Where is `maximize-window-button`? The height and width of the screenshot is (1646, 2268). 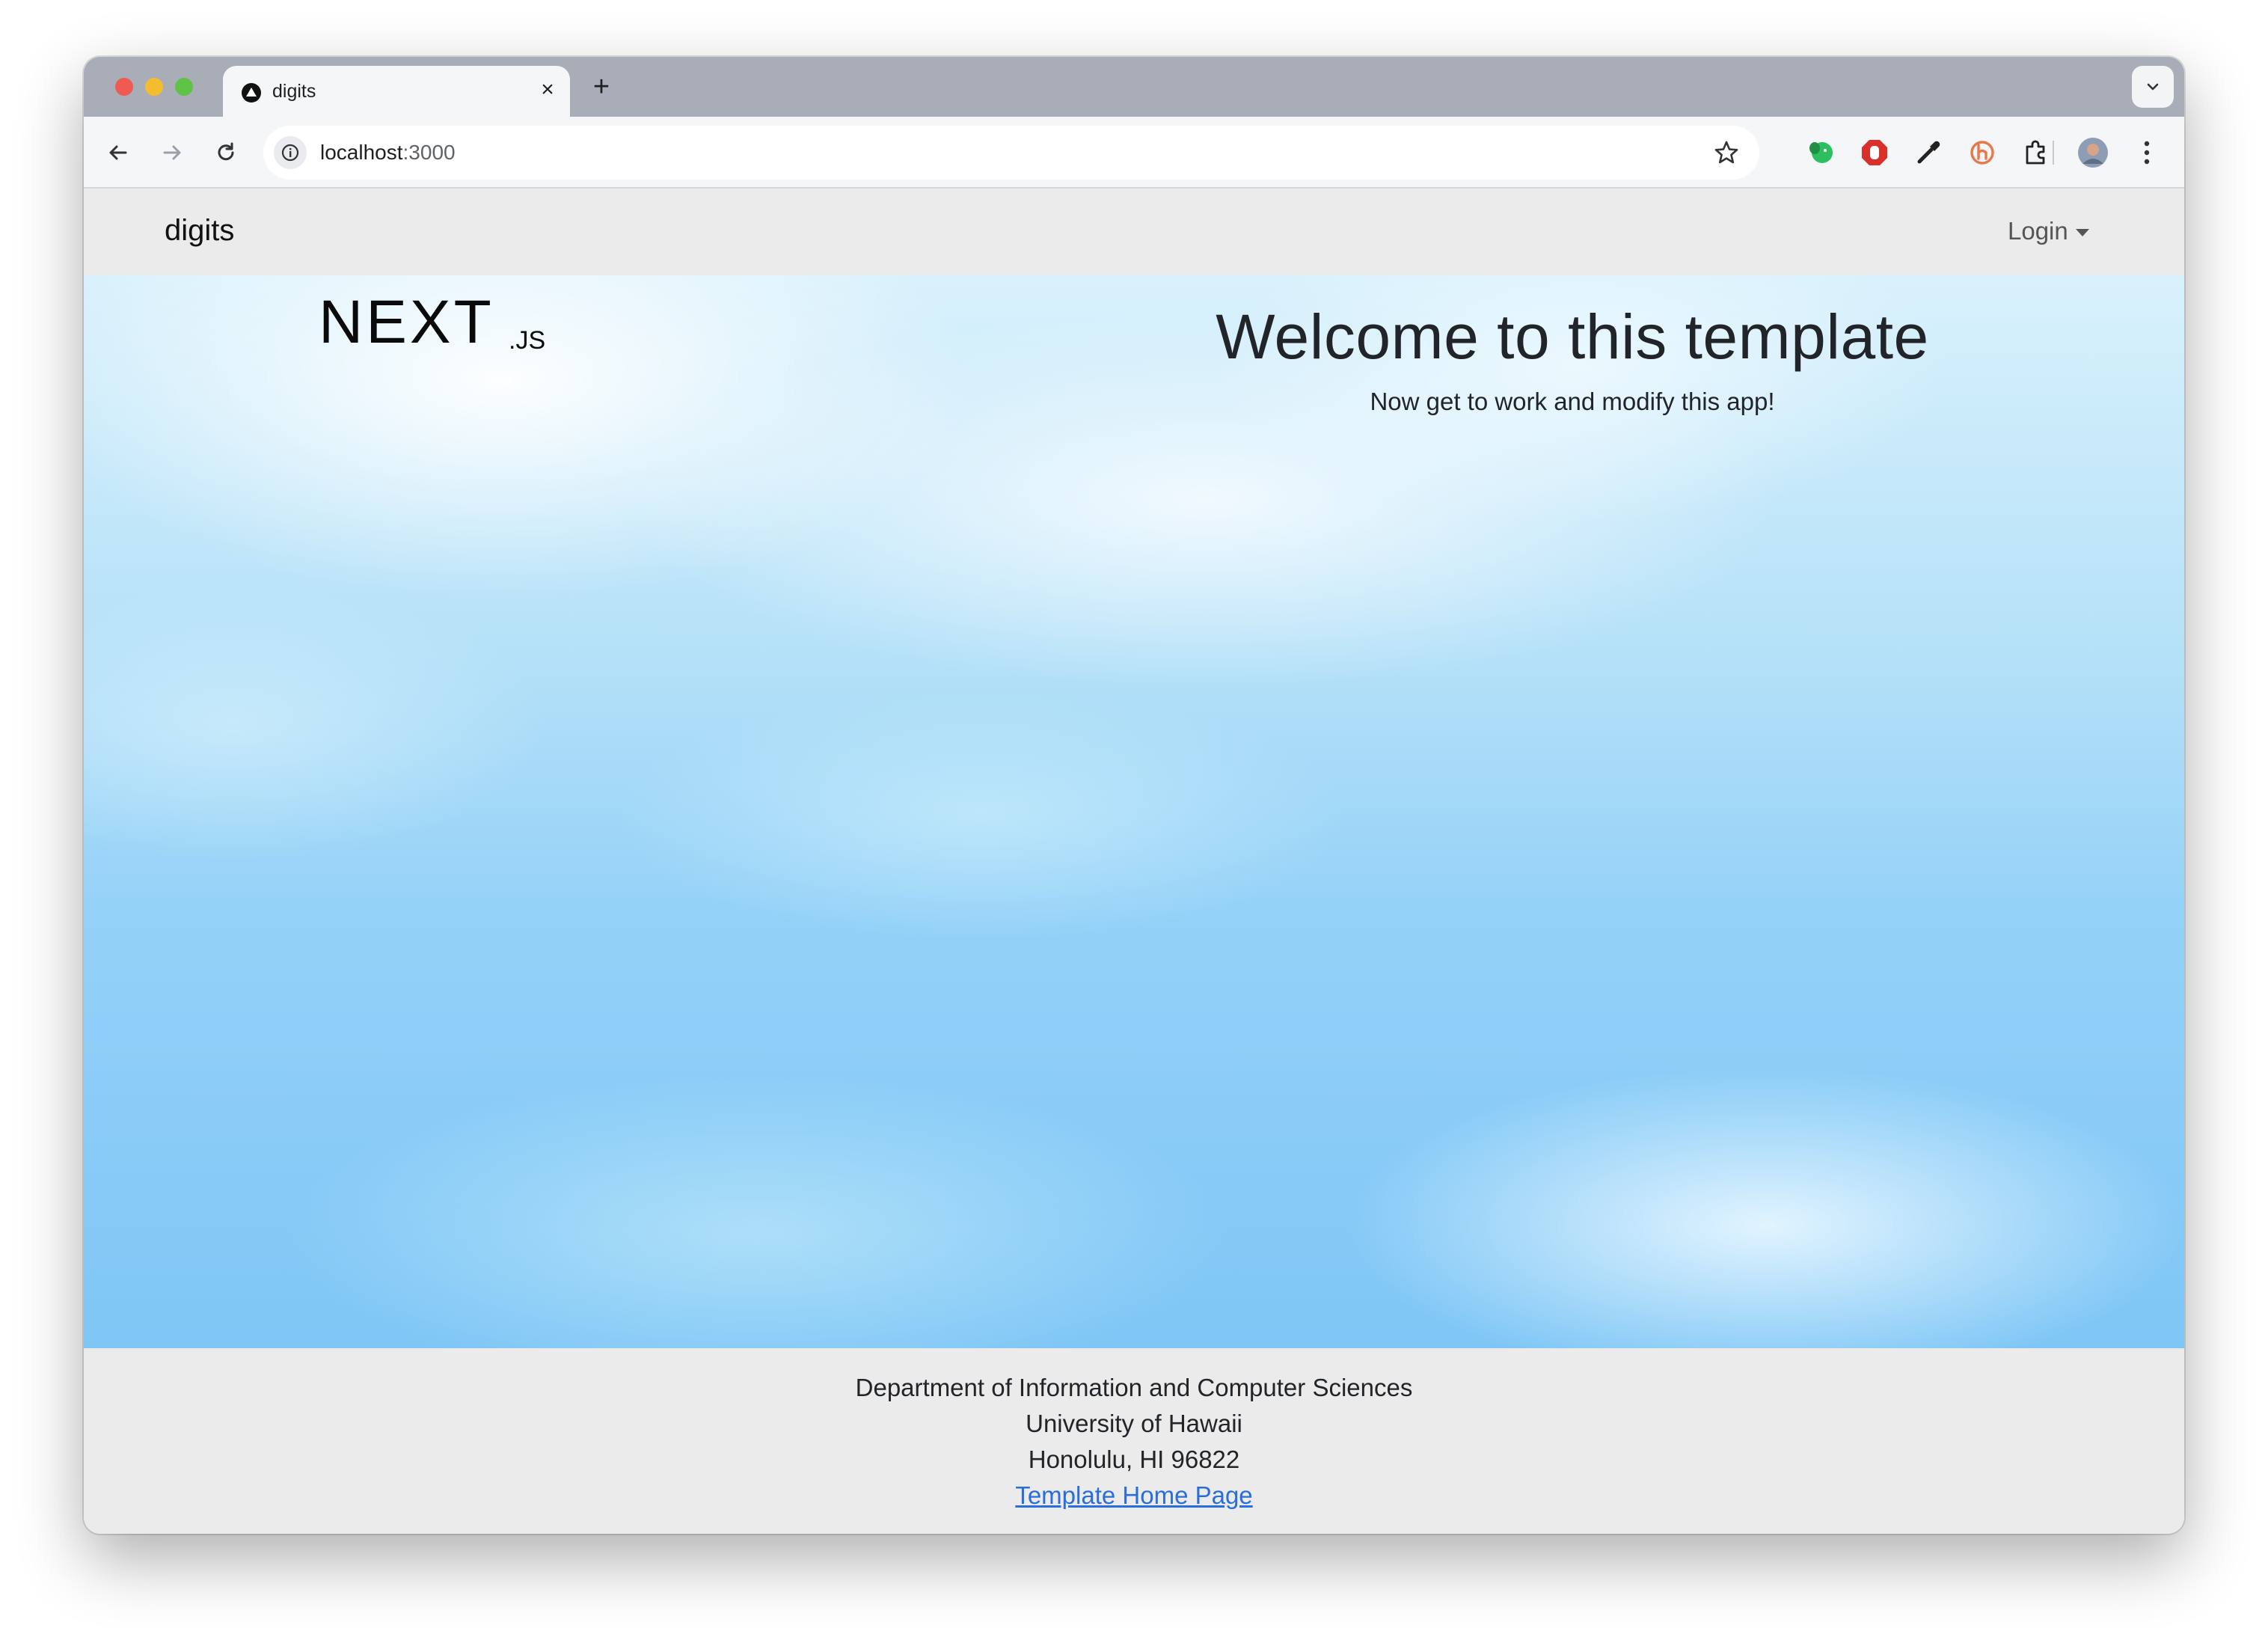
maximize-window-button is located at coordinates (184, 87).